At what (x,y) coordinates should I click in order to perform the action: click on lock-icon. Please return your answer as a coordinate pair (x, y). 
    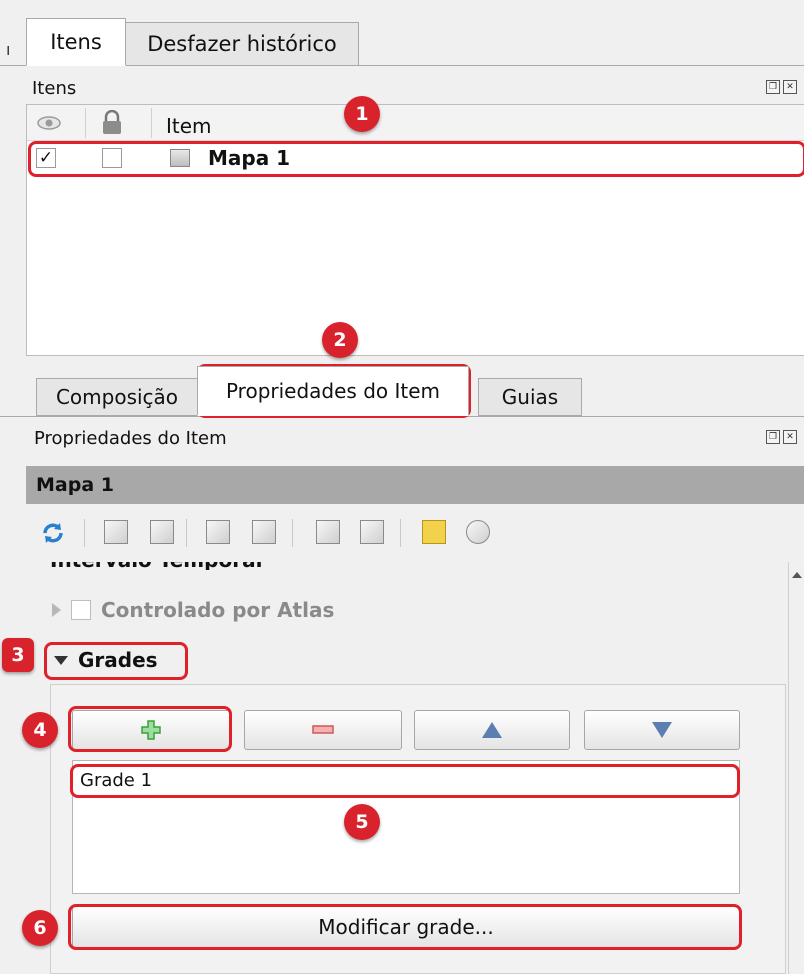
    Looking at the image, I should click on (112, 122).